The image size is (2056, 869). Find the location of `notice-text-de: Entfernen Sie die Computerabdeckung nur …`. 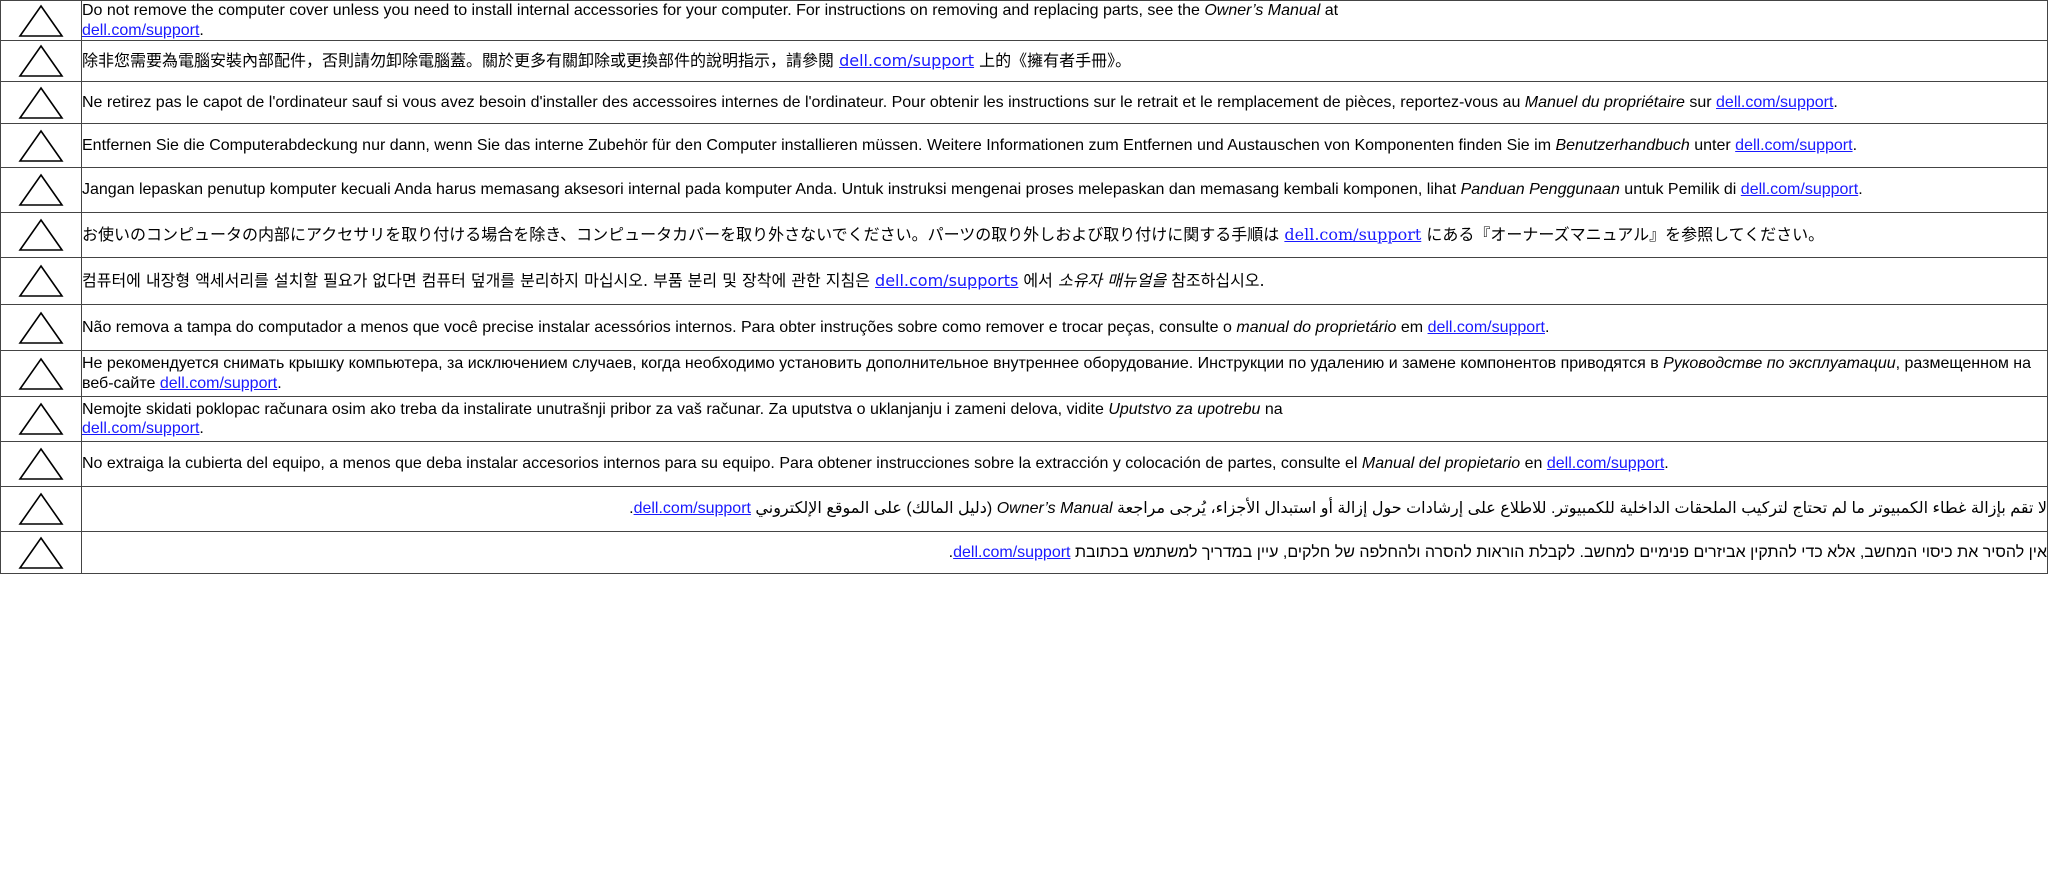

notice-text-de: Entfernen Sie die Computerabdeckung nur … is located at coordinates (1064, 145).